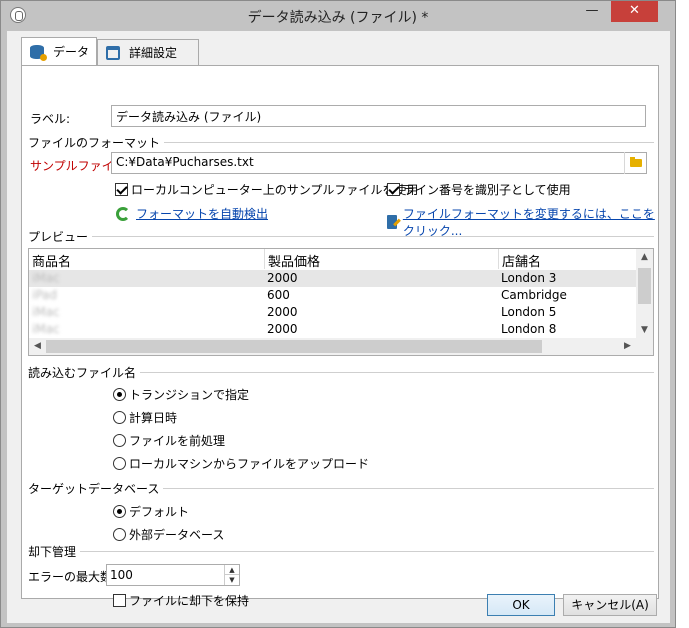 Image resolution: width=689 pixels, height=628 pixels. What do you see at coordinates (634, 11) in the screenshot?
I see `close-button: ✕` at bounding box center [634, 11].